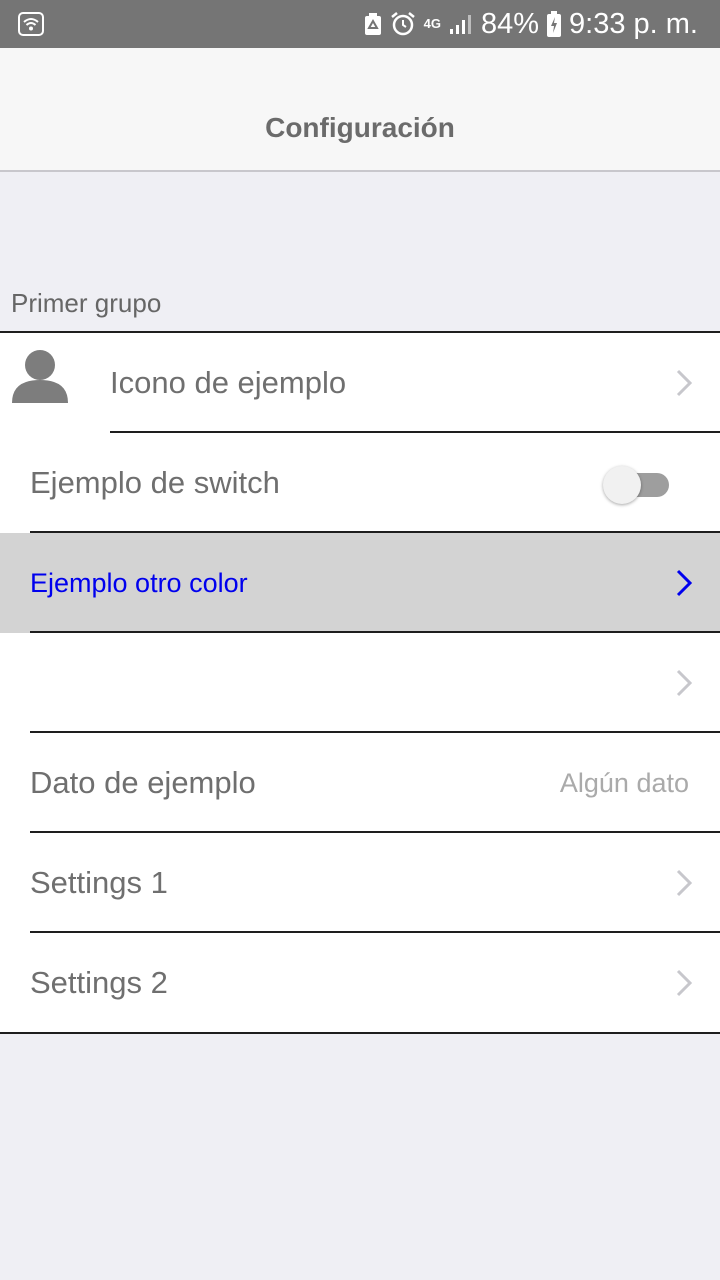 Image resolution: width=720 pixels, height=1280 pixels. I want to click on clock: 9:33 p. m., so click(633, 23).